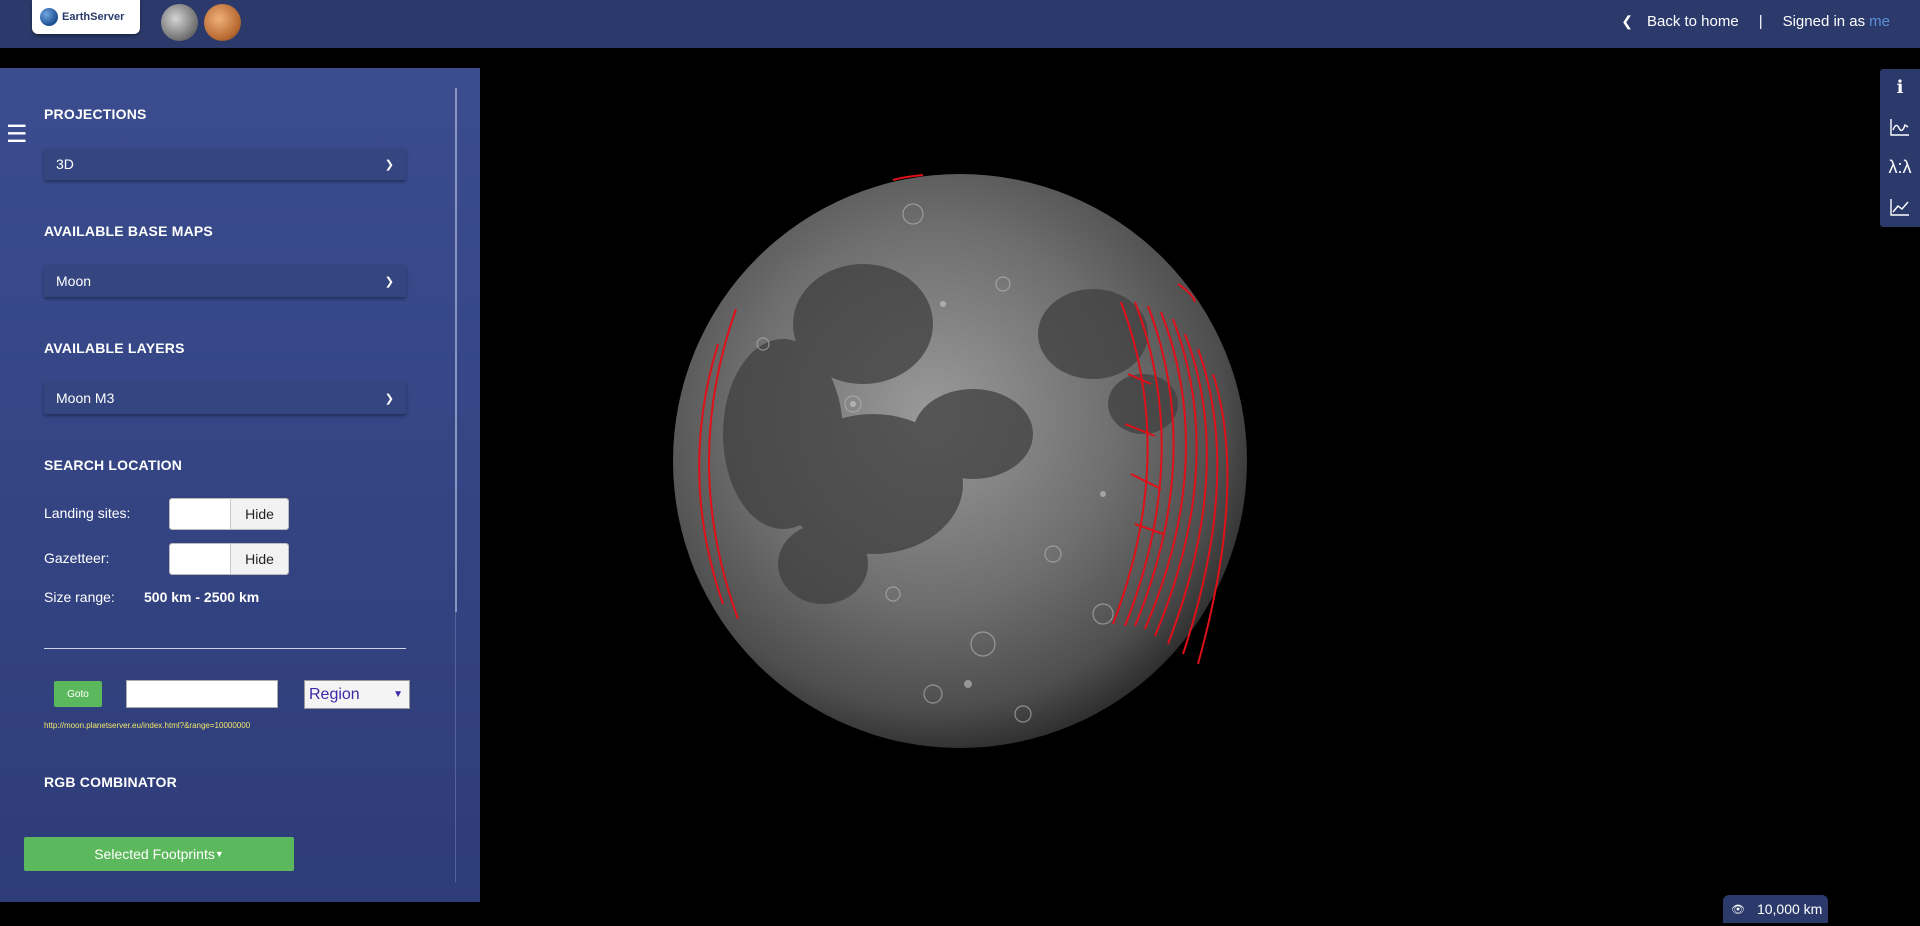 The height and width of the screenshot is (926, 1920). I want to click on camera-range-badge: 👁 10,000 km, so click(1775, 909).